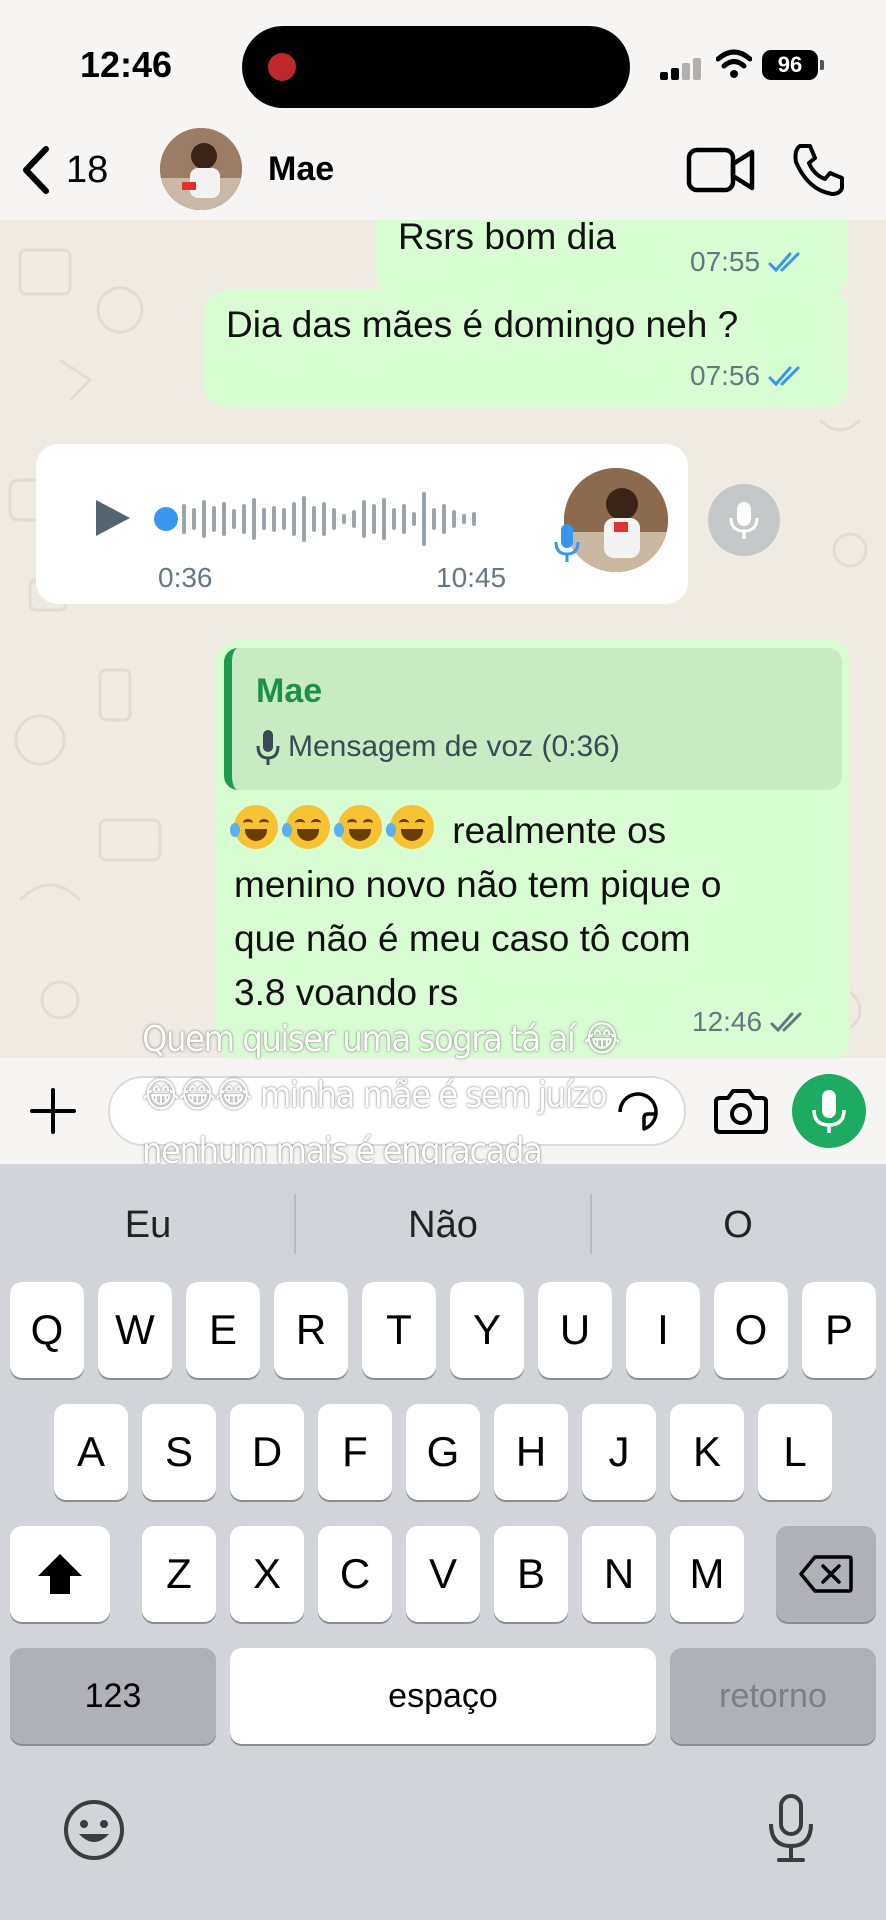 The height and width of the screenshot is (1920, 886). I want to click on caption-line: 😂😂😂 minha mãe é sem juízo, so click(374, 1095).